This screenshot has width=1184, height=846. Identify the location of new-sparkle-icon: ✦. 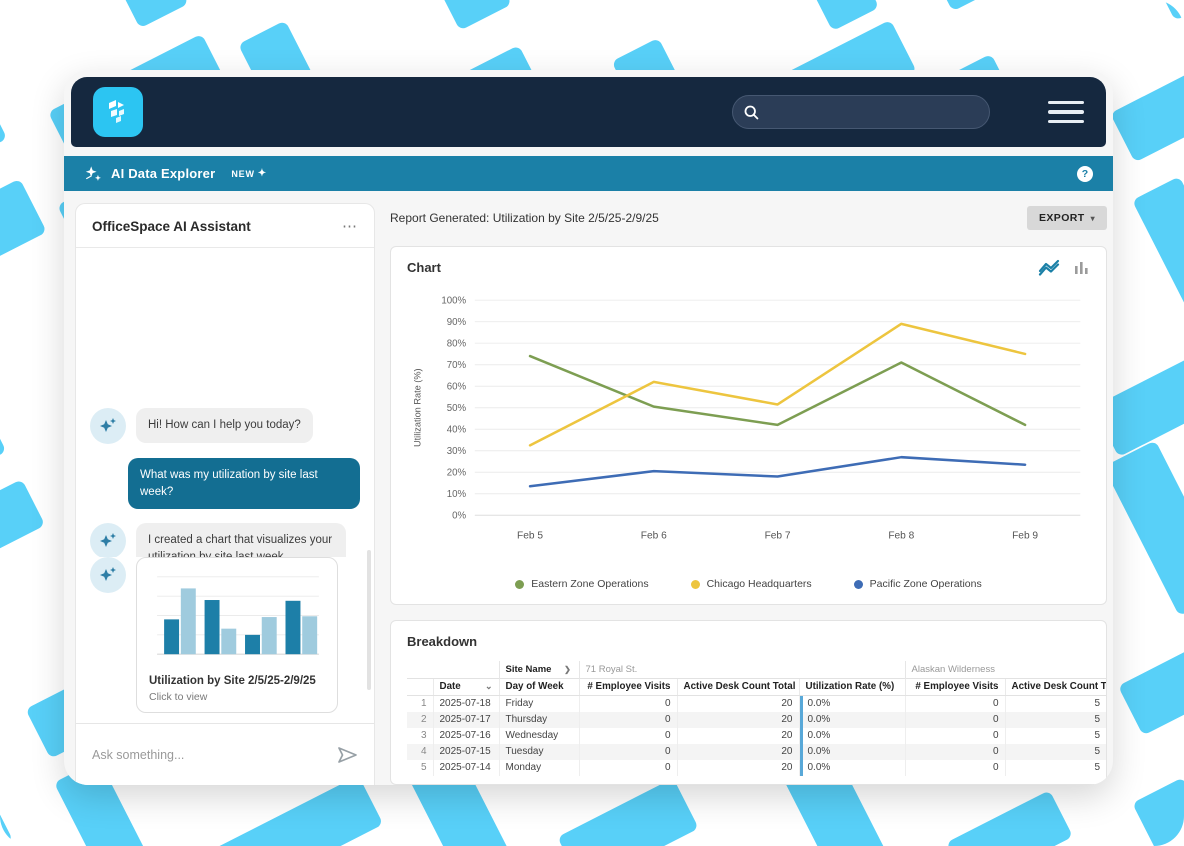
(262, 173).